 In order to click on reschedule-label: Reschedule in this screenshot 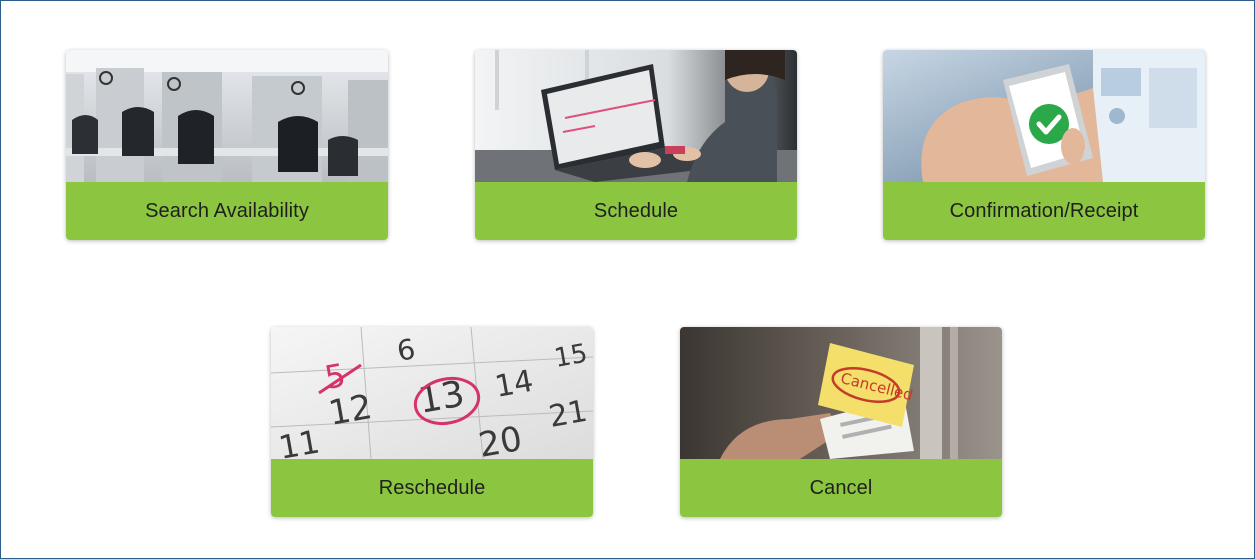, I will do `click(432, 487)`.